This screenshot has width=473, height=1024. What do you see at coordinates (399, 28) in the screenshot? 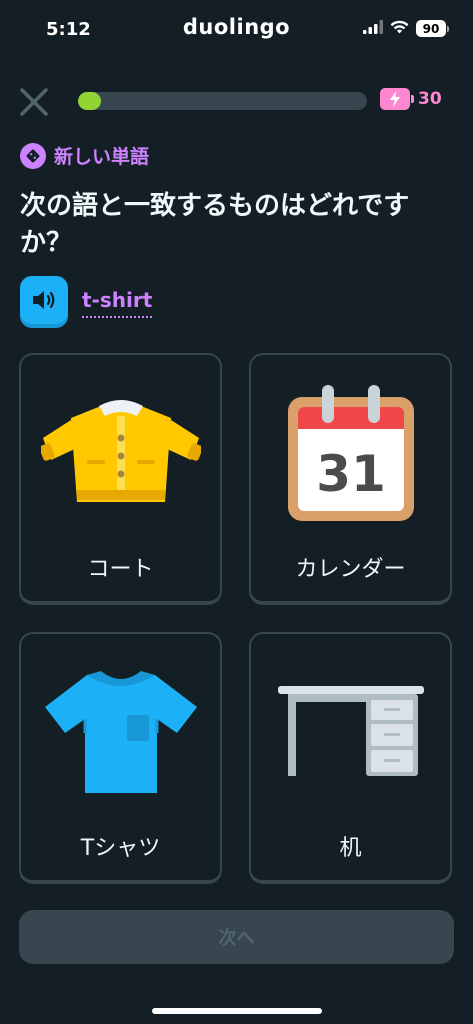
I see `wifi-icon` at bounding box center [399, 28].